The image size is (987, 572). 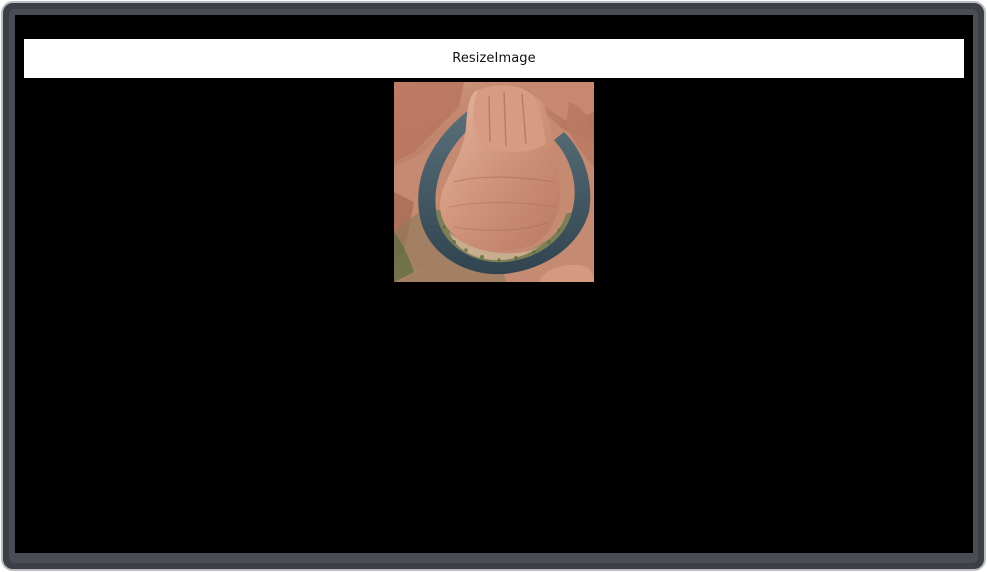 I want to click on app-title: ResizeImage, so click(x=494, y=58).